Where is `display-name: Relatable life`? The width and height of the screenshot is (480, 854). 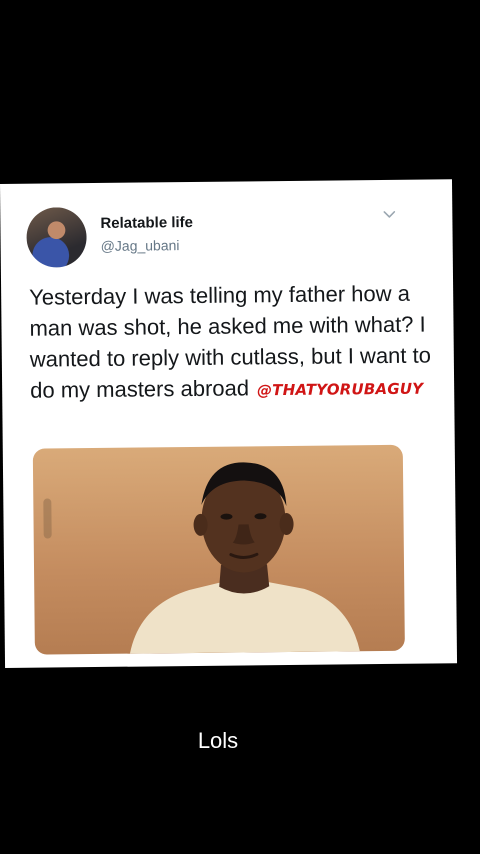 display-name: Relatable life is located at coordinates (146, 223).